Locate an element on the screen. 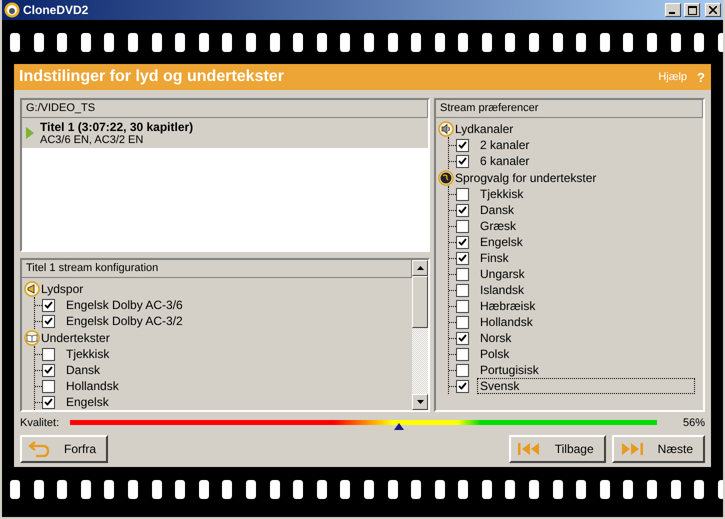 The width and height of the screenshot is (725, 519). close-button is located at coordinates (713, 10).